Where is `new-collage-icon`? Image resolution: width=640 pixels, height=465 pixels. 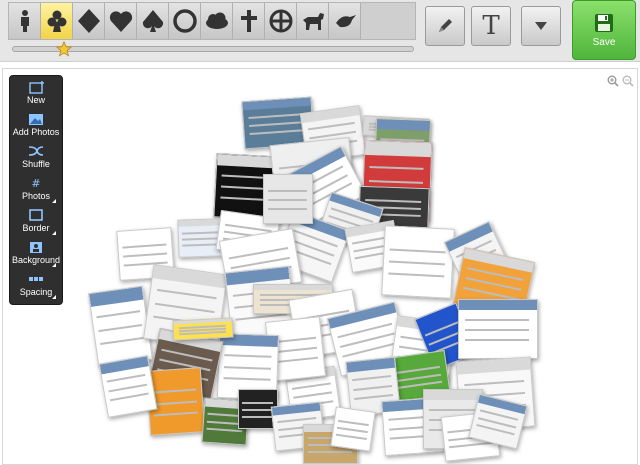
new-collage-icon is located at coordinates (36, 87).